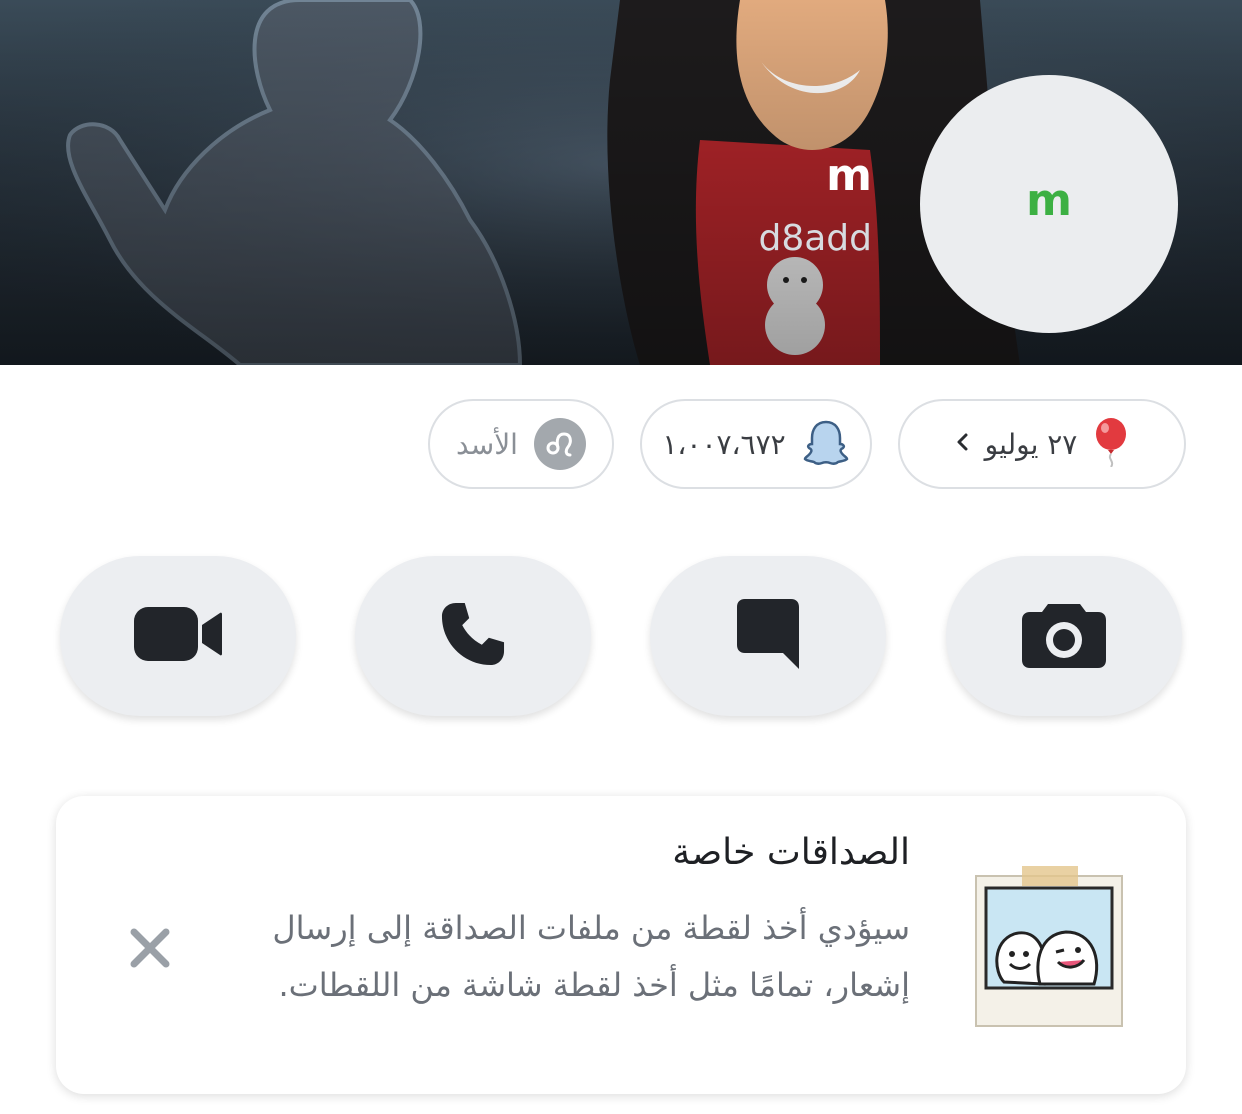 Image resolution: width=1242 pixels, height=1114 pixels. What do you see at coordinates (559, 444) in the screenshot?
I see `leo-icon` at bounding box center [559, 444].